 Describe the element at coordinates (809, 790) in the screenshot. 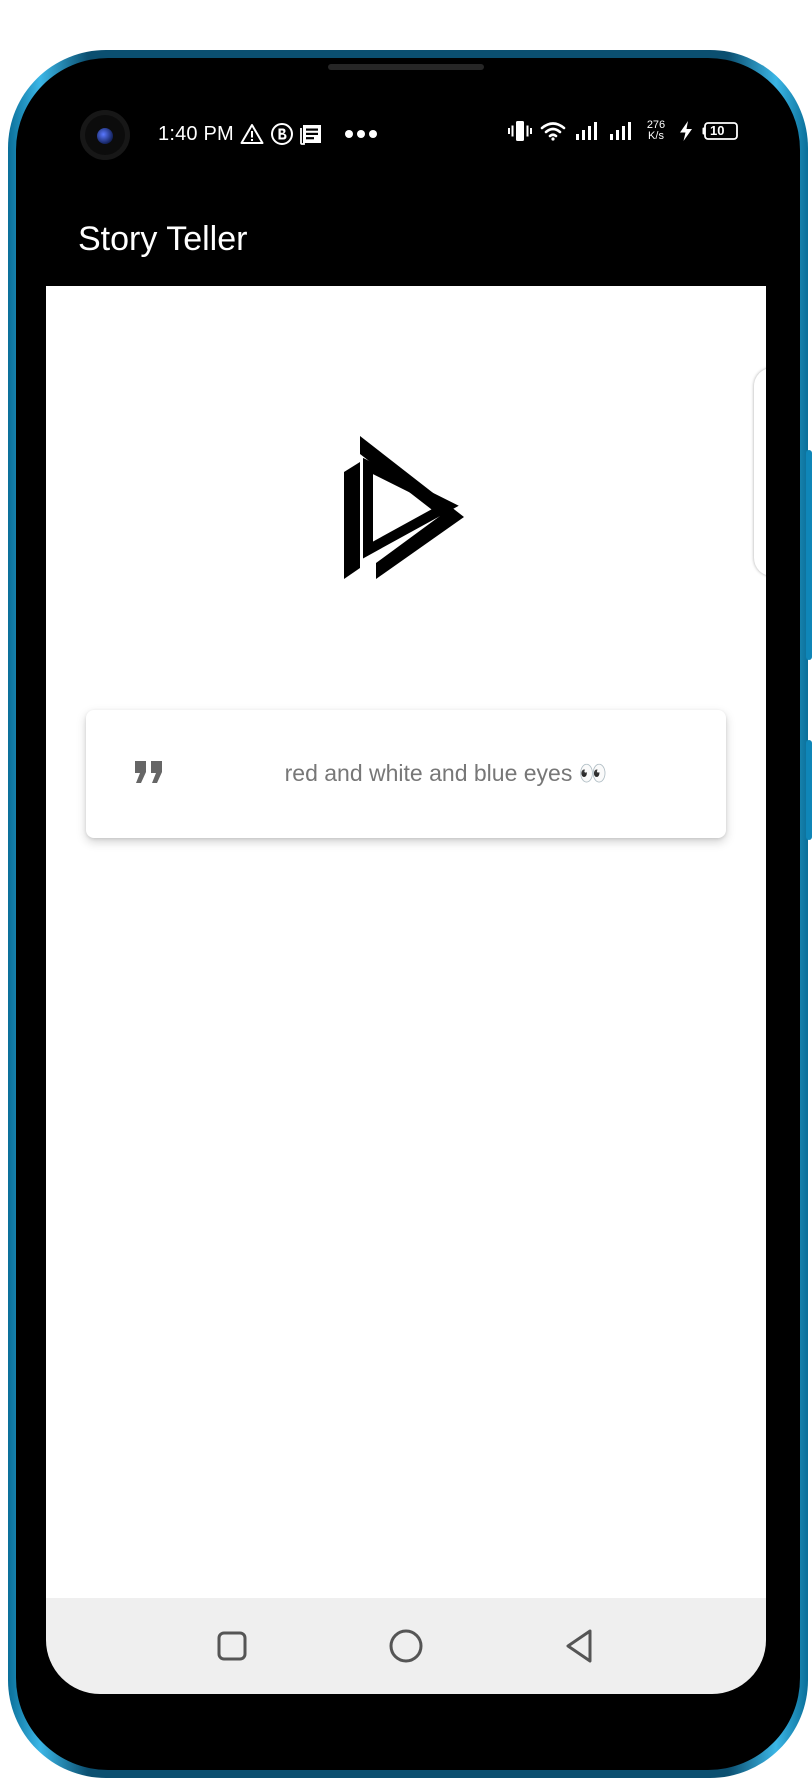

I see `power-button` at that location.